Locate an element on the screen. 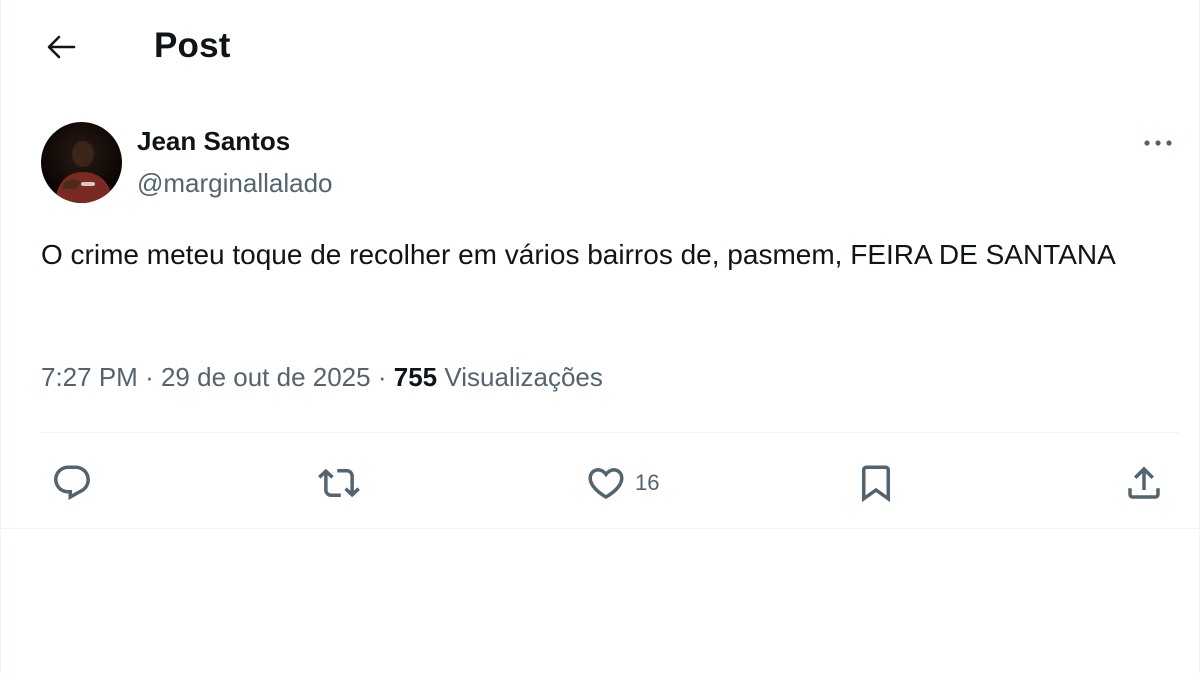 The width and height of the screenshot is (1200, 674). reply-icon is located at coordinates (72, 482).